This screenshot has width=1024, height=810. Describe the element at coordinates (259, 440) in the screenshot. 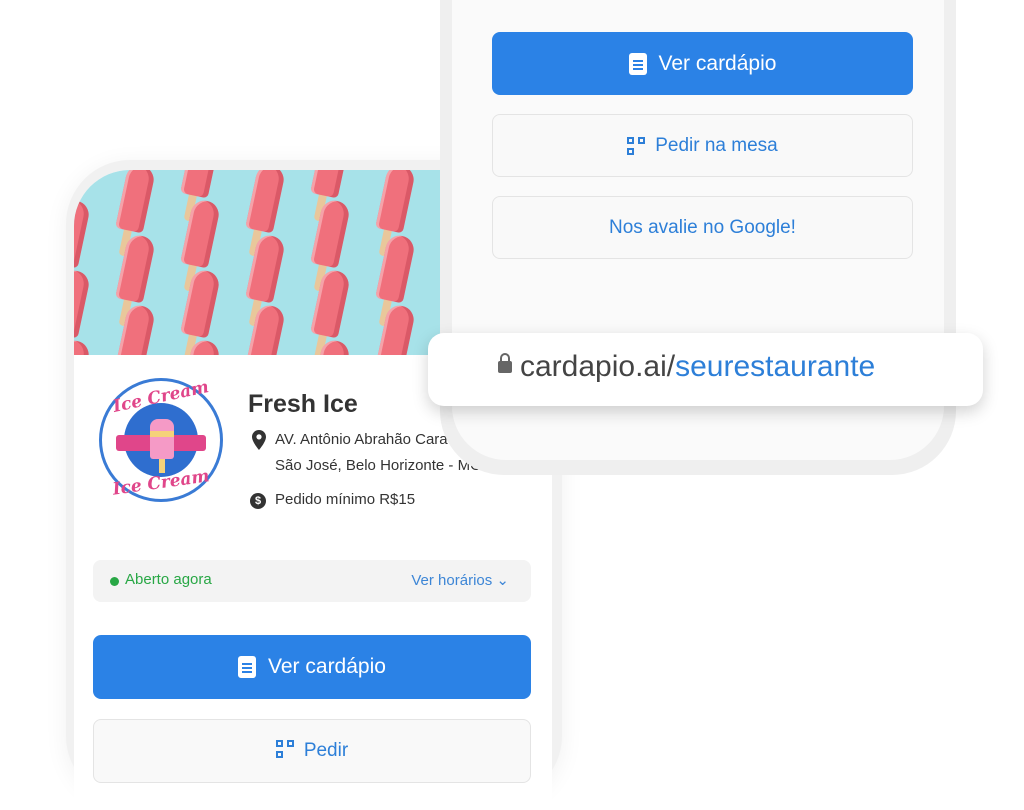

I see `map-pin-icon` at that location.